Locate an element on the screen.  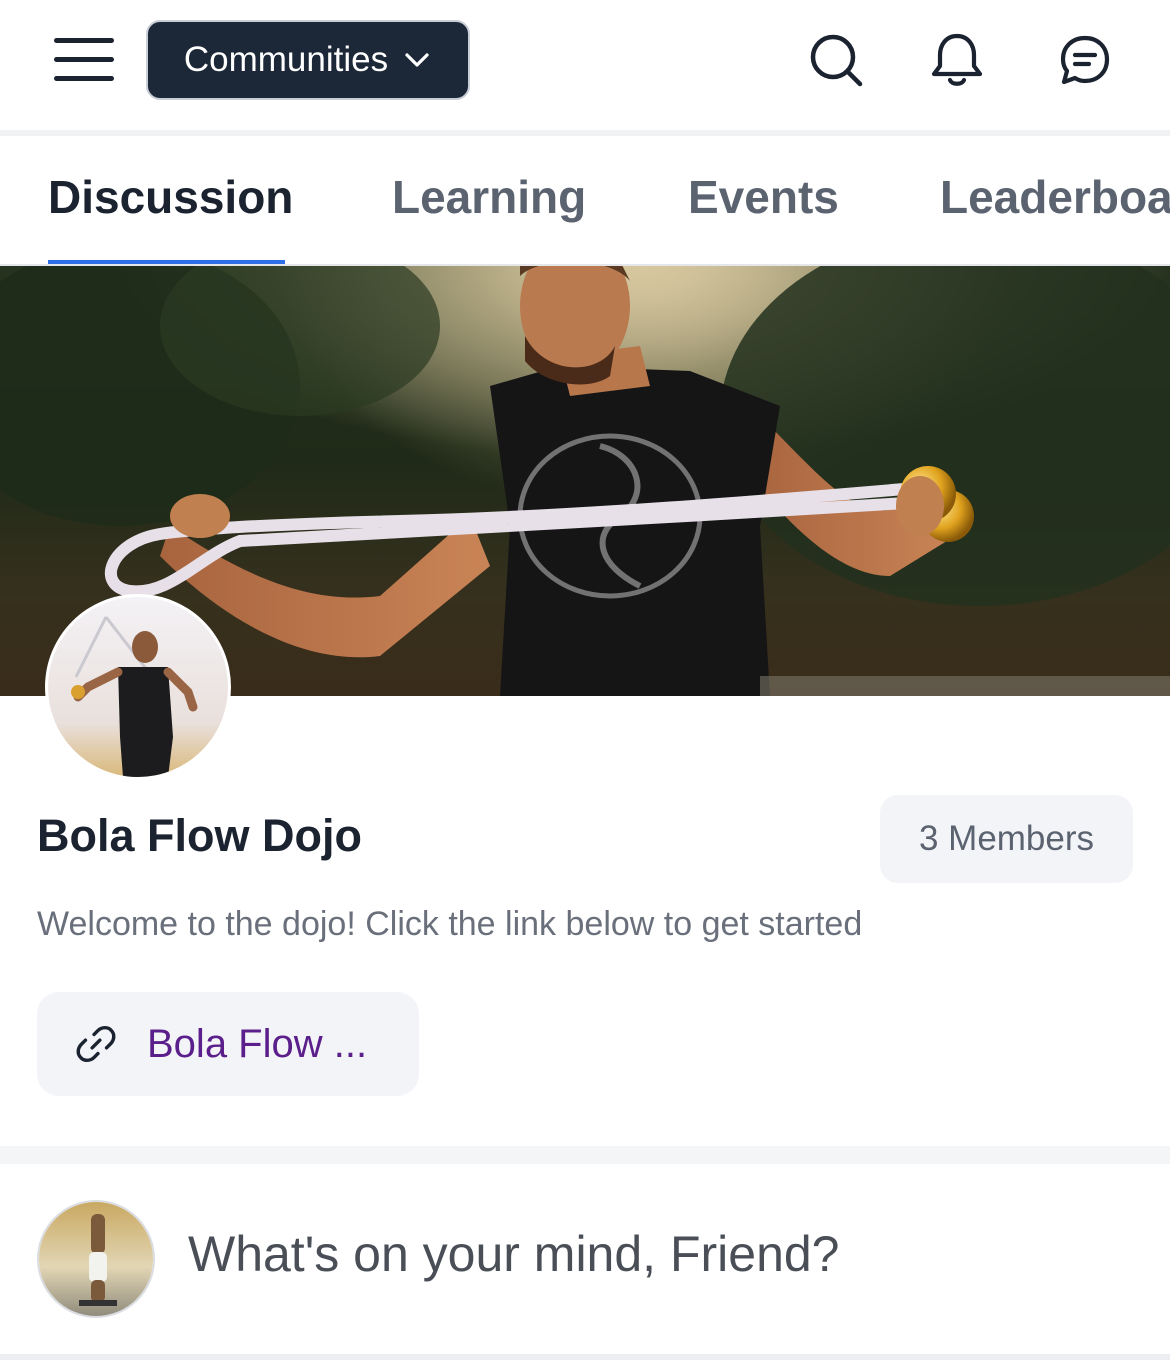
chat-icon is located at coordinates (1085, 60).